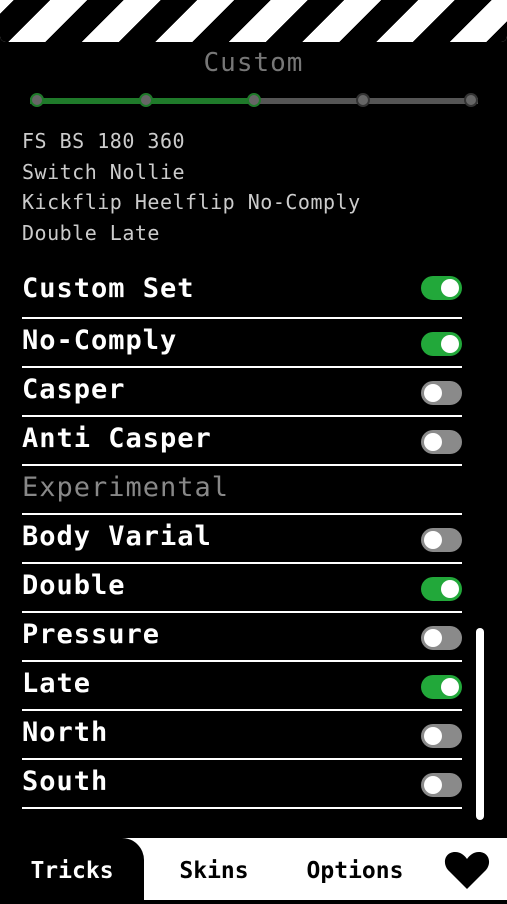 The height and width of the screenshot is (904, 507). I want to click on list-item-label: North, so click(65, 732).